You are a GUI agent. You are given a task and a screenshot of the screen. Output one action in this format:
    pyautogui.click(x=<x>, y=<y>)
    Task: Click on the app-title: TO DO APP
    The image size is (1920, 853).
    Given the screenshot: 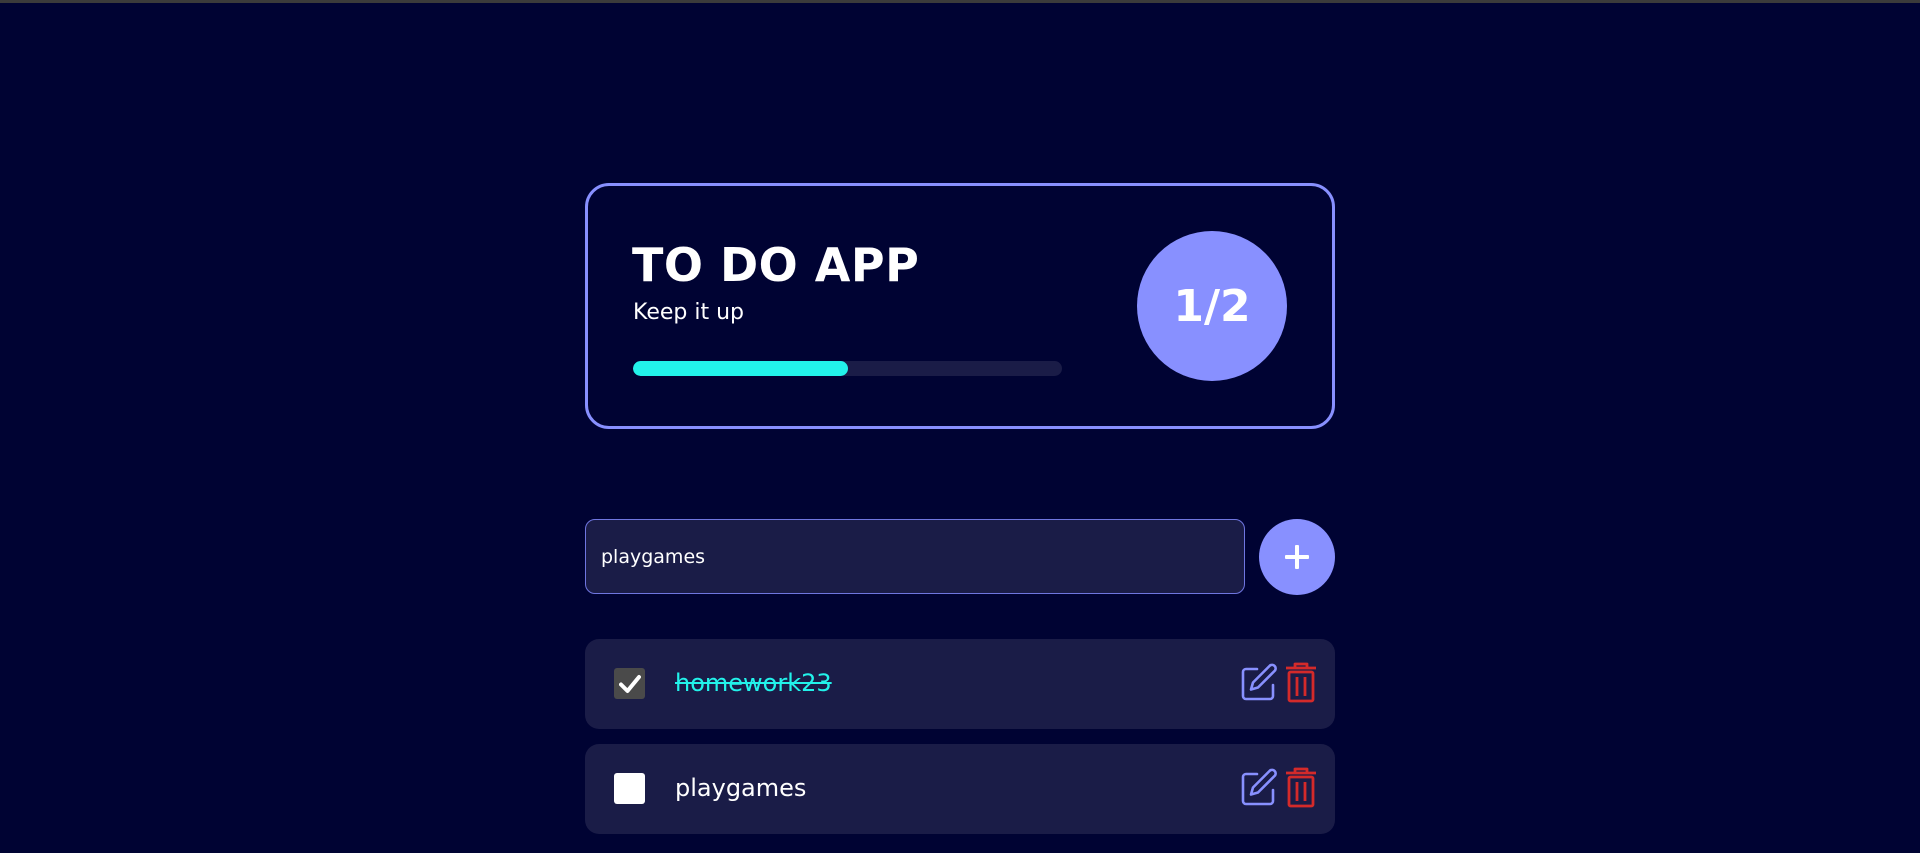 What is the action you would take?
    pyautogui.click(x=776, y=265)
    